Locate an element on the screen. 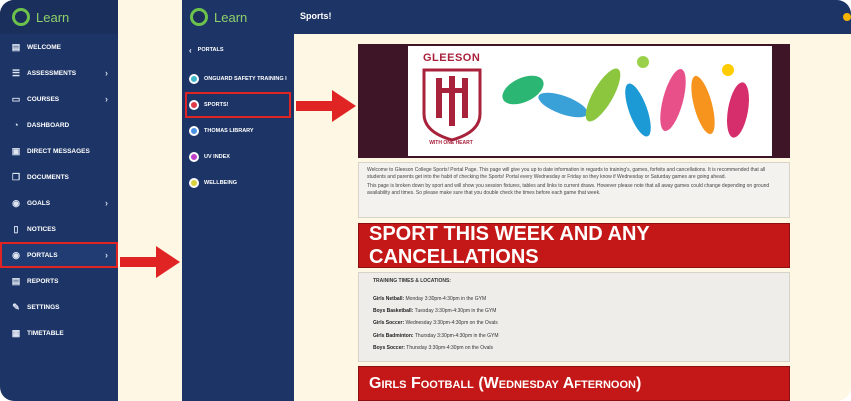 This screenshot has width=851, height=401. sport-name: Boys Soccer: is located at coordinates (389, 347).